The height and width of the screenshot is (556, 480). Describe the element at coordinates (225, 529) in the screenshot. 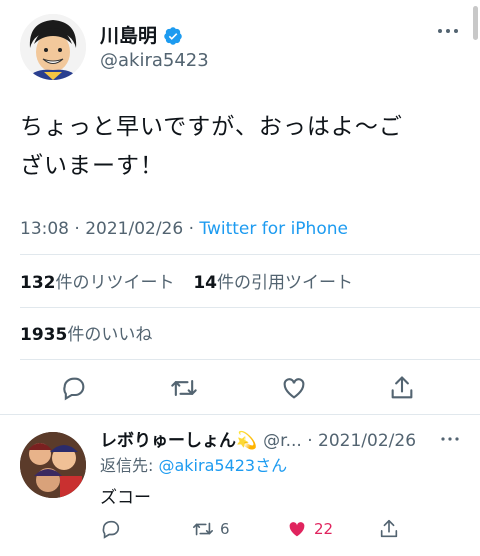

I see `reply-retweet-count: 6` at that location.